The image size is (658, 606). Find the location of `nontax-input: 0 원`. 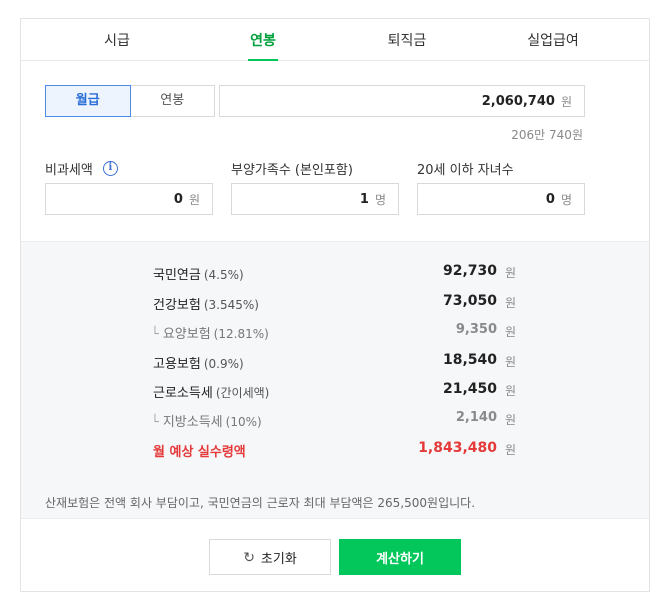

nontax-input: 0 원 is located at coordinates (129, 199).